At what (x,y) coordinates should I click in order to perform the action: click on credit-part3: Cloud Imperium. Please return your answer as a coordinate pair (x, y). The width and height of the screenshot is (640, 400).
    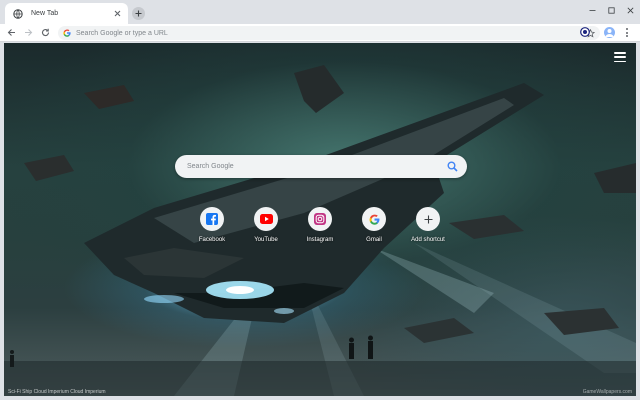
    Looking at the image, I should click on (87, 392).